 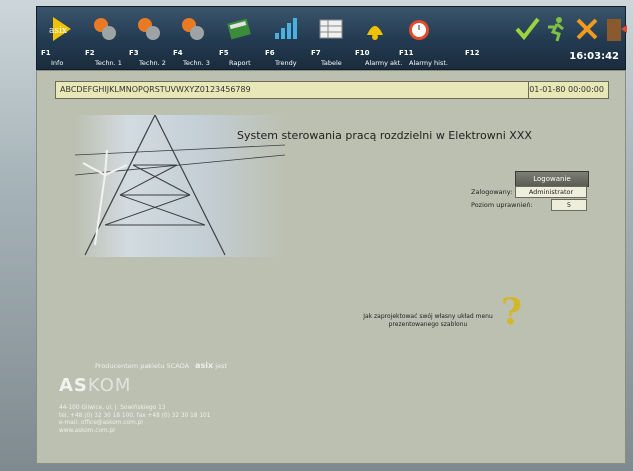 What do you see at coordinates (331, 29) in the screenshot?
I see `table-icon` at bounding box center [331, 29].